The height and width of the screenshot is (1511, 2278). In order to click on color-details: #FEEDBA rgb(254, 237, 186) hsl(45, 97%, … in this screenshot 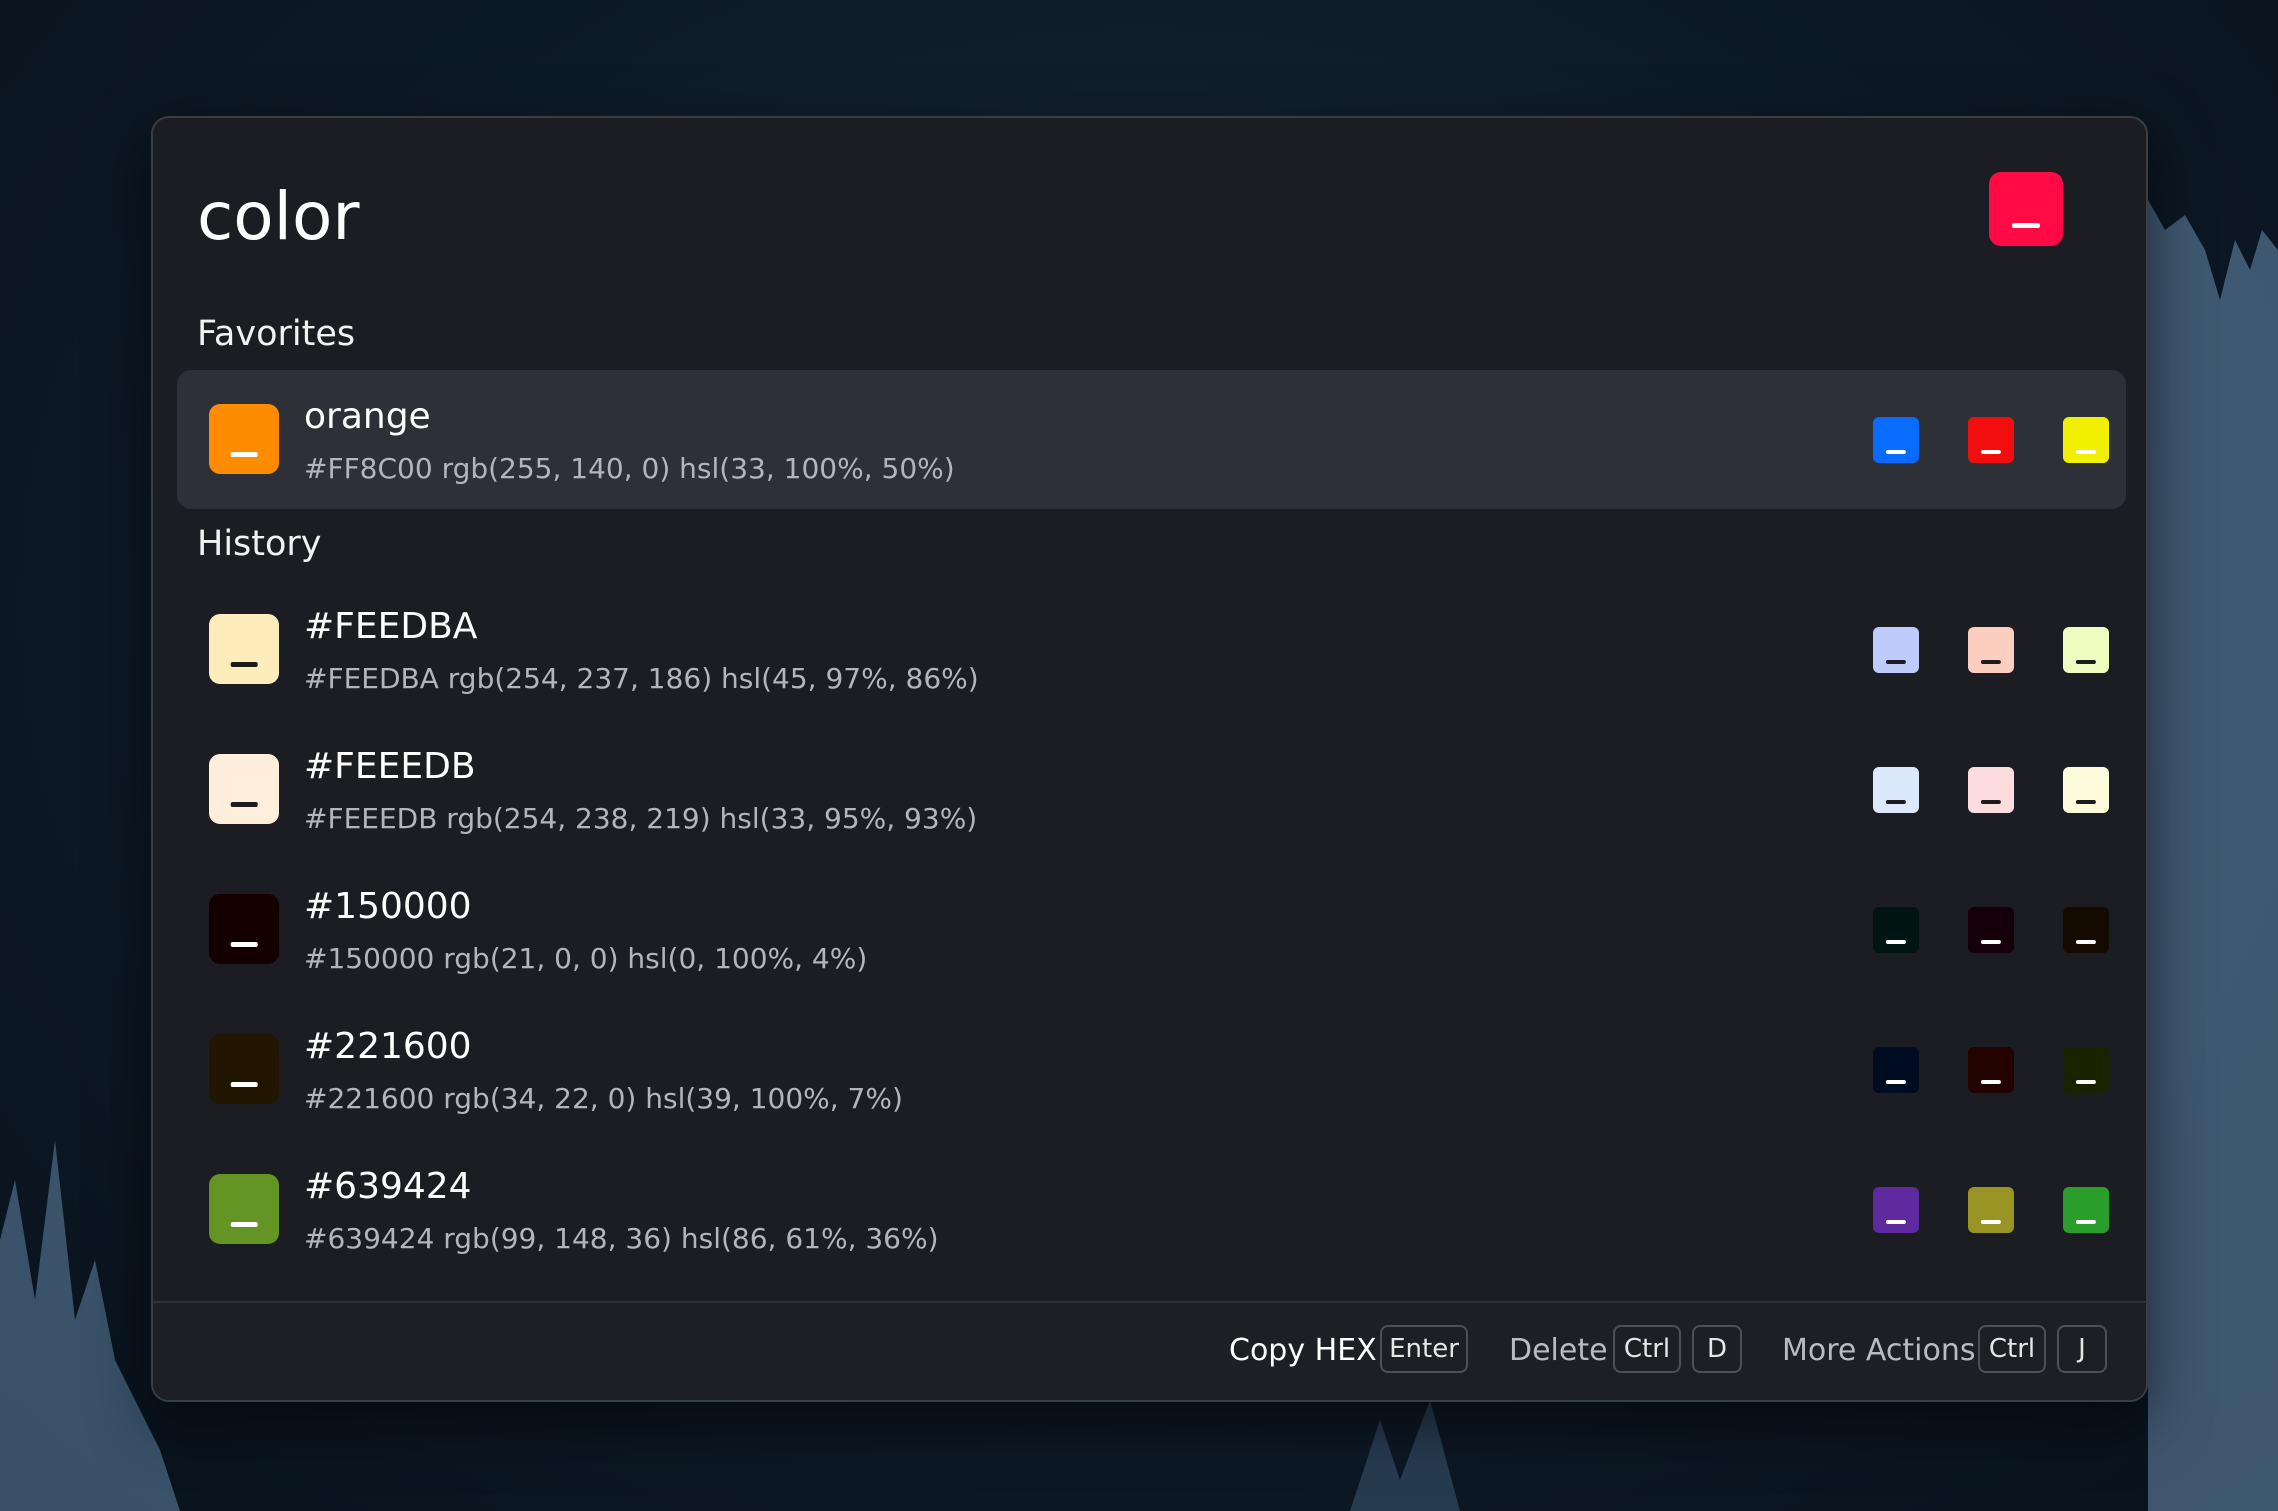, I will do `click(641, 678)`.